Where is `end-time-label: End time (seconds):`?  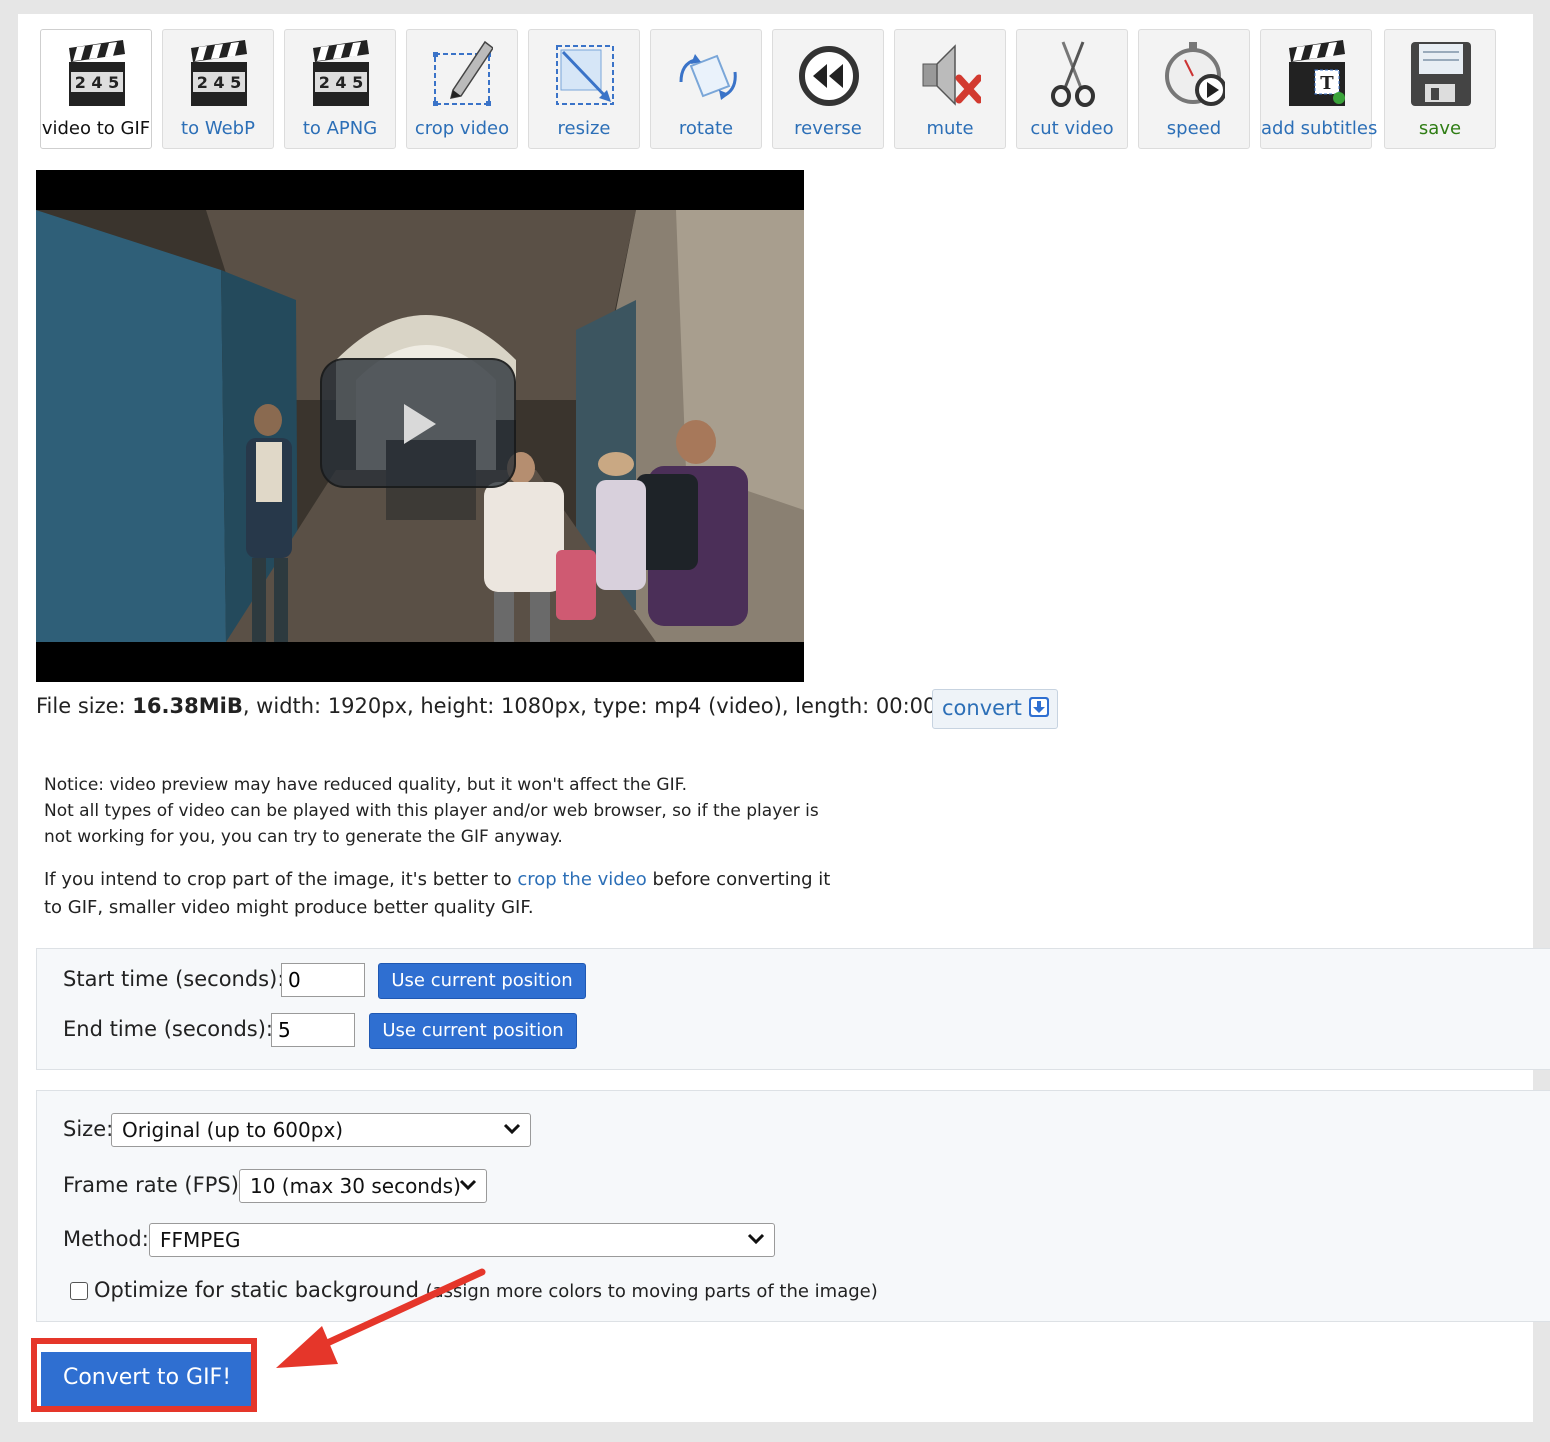
end-time-label: End time (seconds): is located at coordinates (168, 1029).